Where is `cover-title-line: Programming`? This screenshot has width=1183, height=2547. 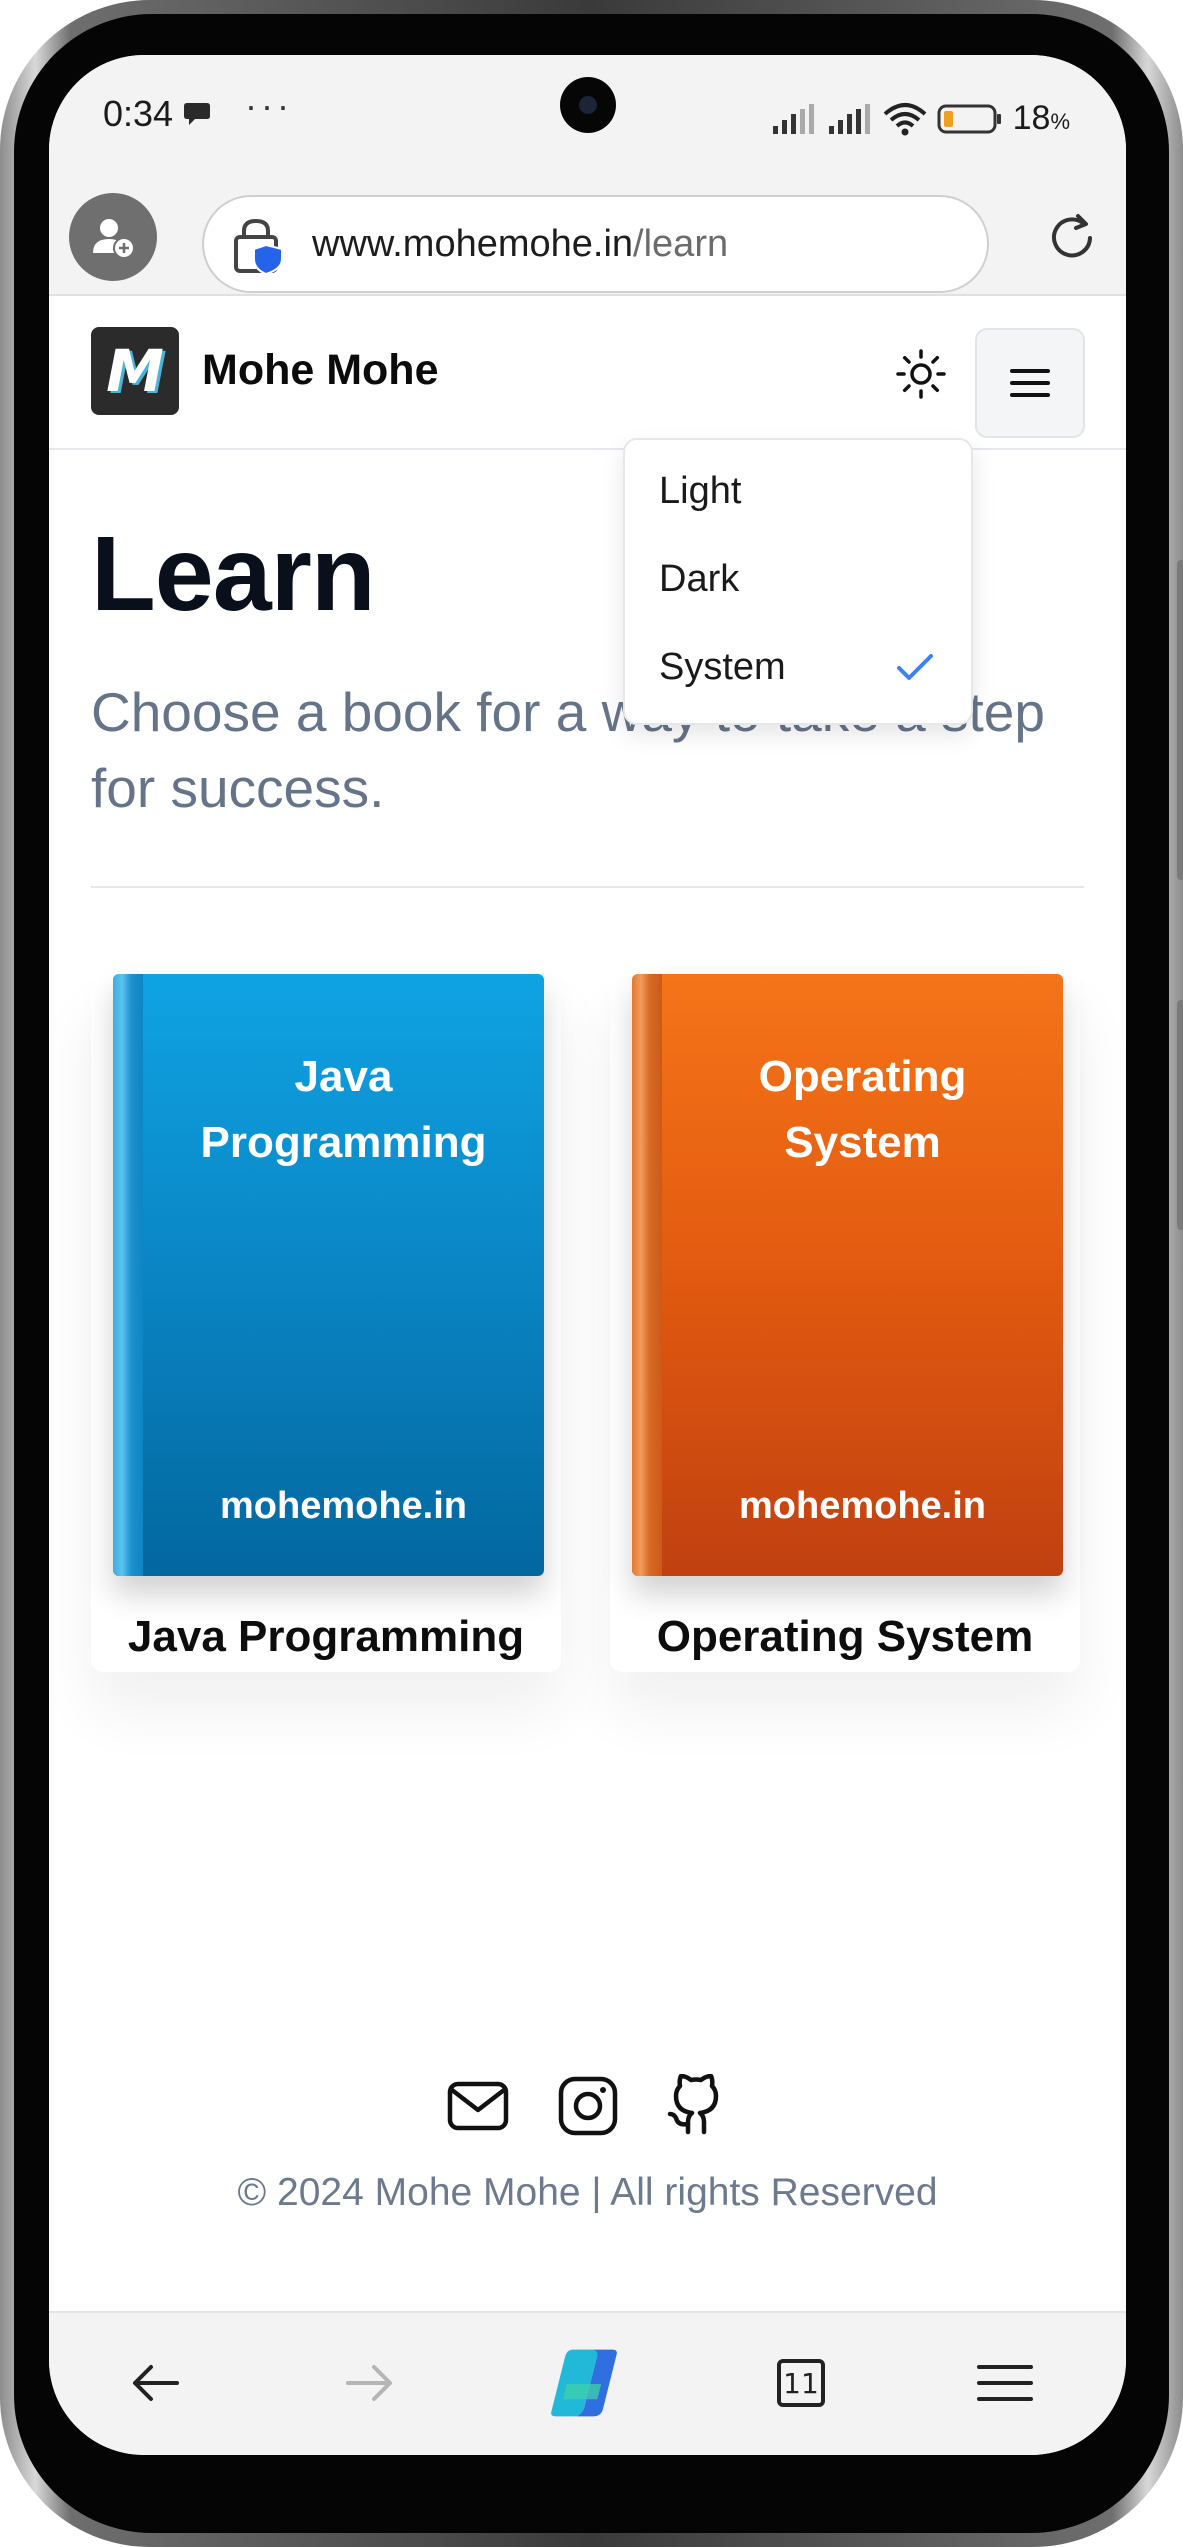
cover-title-line: Programming is located at coordinates (343, 1142).